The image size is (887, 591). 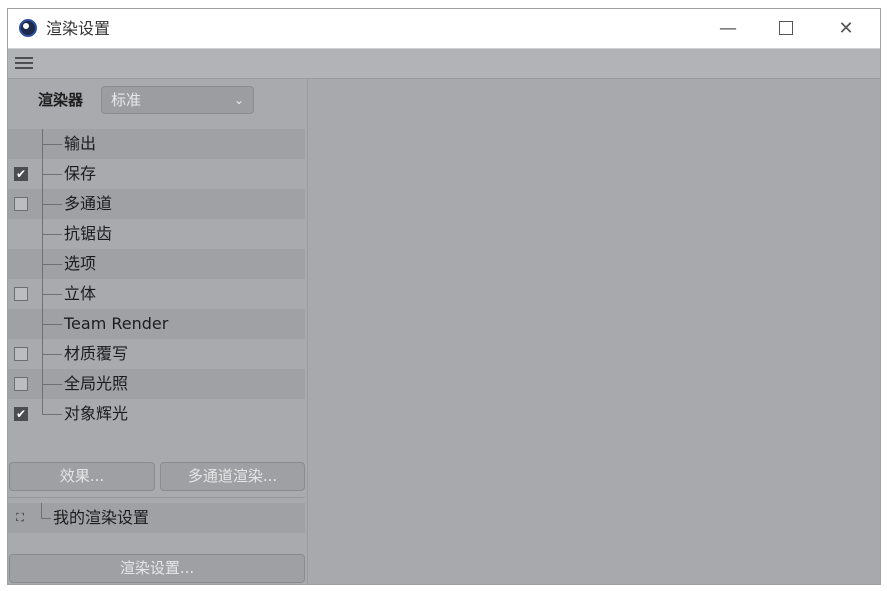 What do you see at coordinates (78, 28) in the screenshot?
I see `window-title: 渲染设置` at bounding box center [78, 28].